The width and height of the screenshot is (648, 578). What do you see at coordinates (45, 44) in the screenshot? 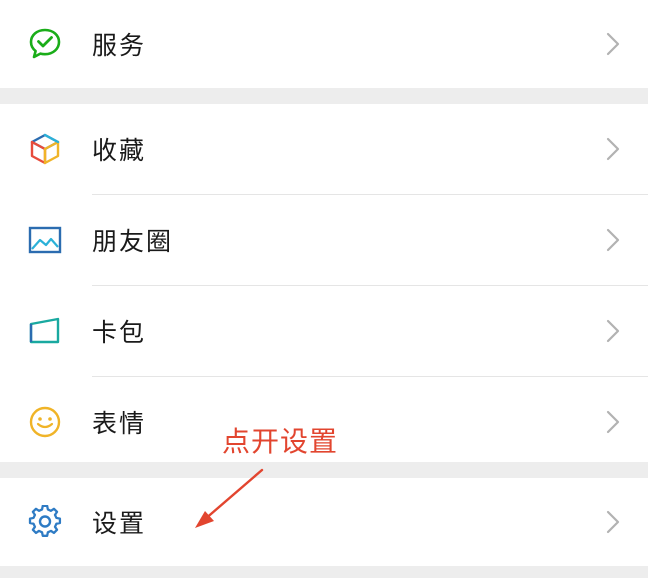
I see `service-chat-icon` at bounding box center [45, 44].